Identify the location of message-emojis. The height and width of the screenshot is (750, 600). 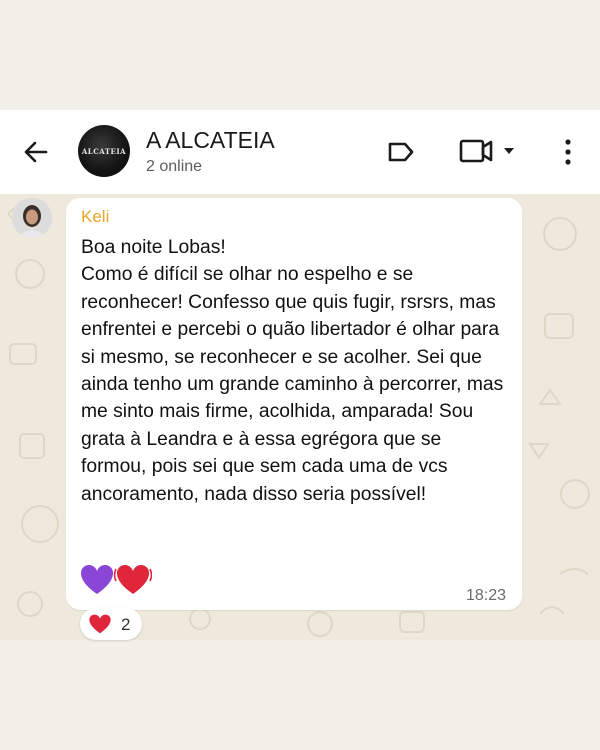
(116, 580).